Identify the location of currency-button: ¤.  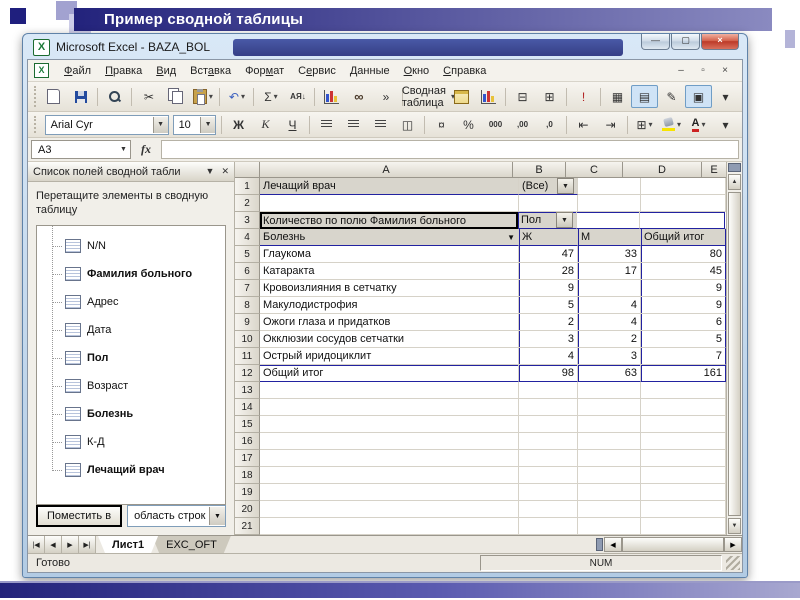
(441, 124).